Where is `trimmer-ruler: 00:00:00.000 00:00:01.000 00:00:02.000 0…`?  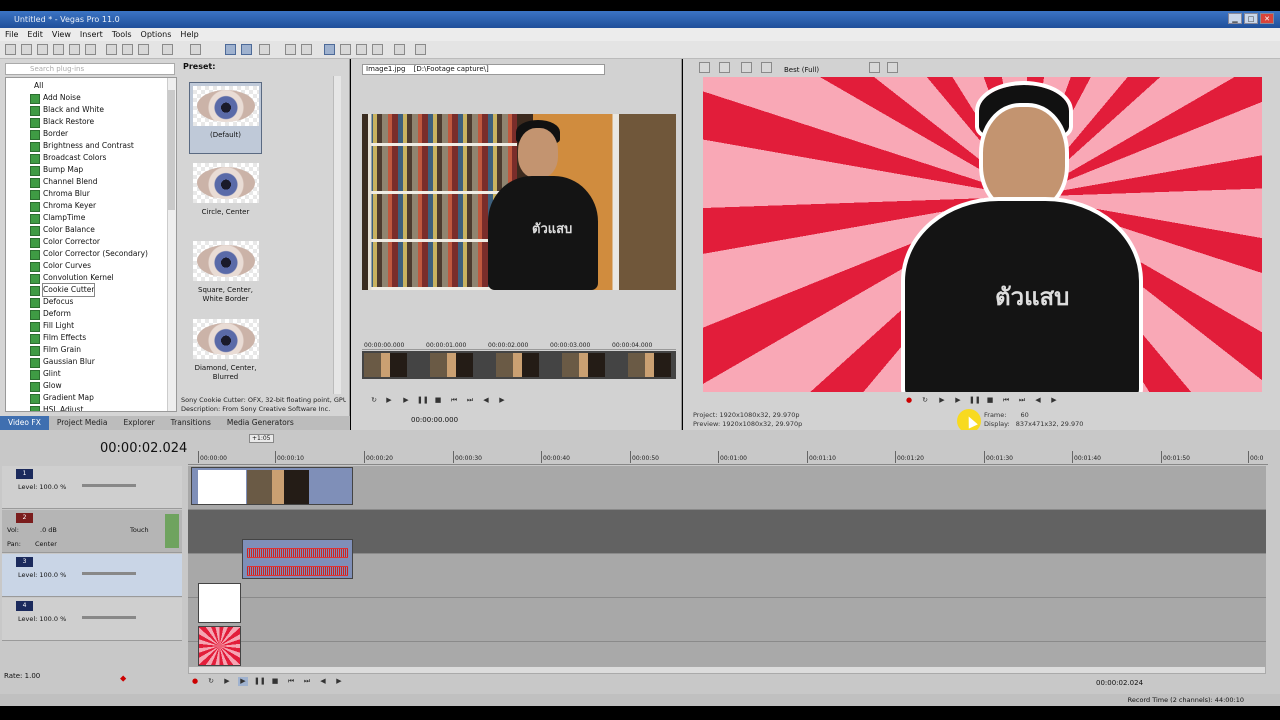 trimmer-ruler: 00:00:00.000 00:00:01.000 00:00:02.000 0… is located at coordinates (519, 345).